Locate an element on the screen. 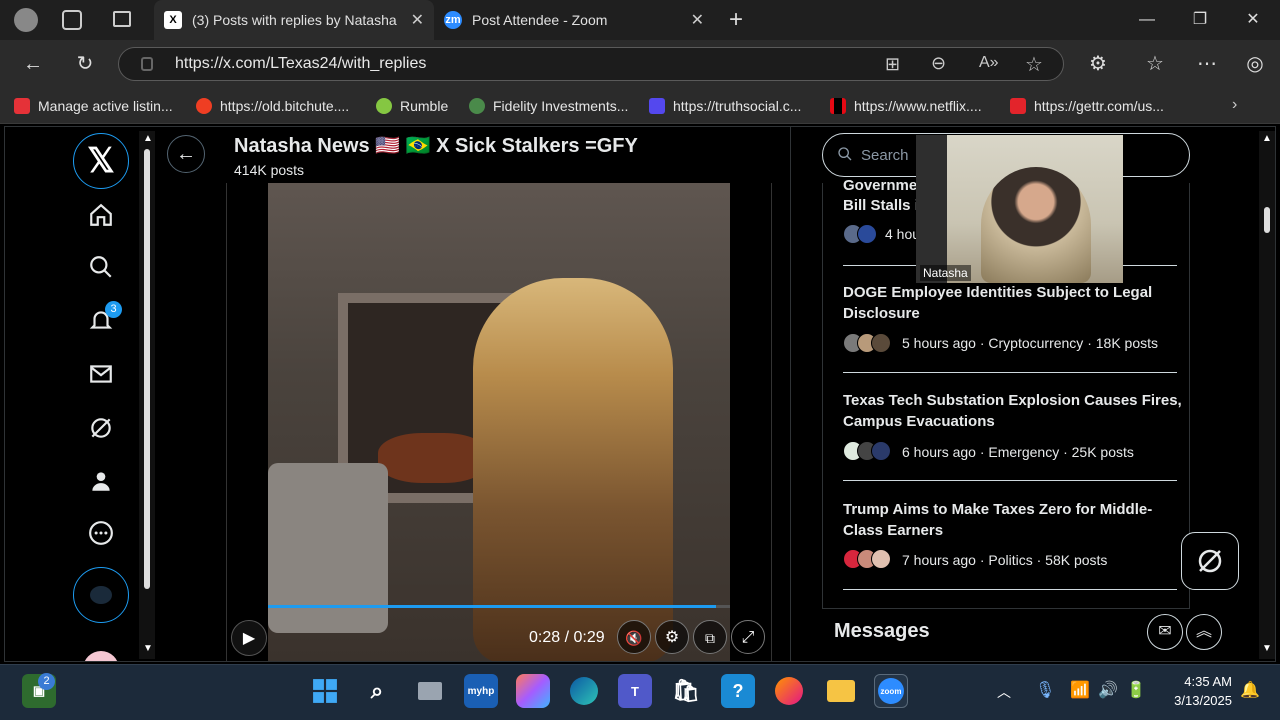  workspaces-icon is located at coordinates (72, 20).